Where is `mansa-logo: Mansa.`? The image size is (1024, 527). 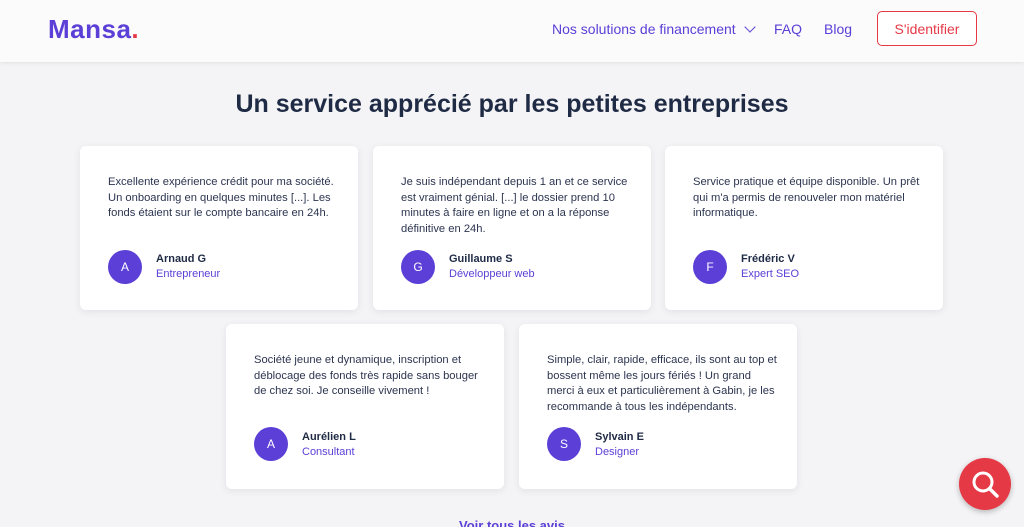
mansa-logo: Mansa. is located at coordinates (93, 29).